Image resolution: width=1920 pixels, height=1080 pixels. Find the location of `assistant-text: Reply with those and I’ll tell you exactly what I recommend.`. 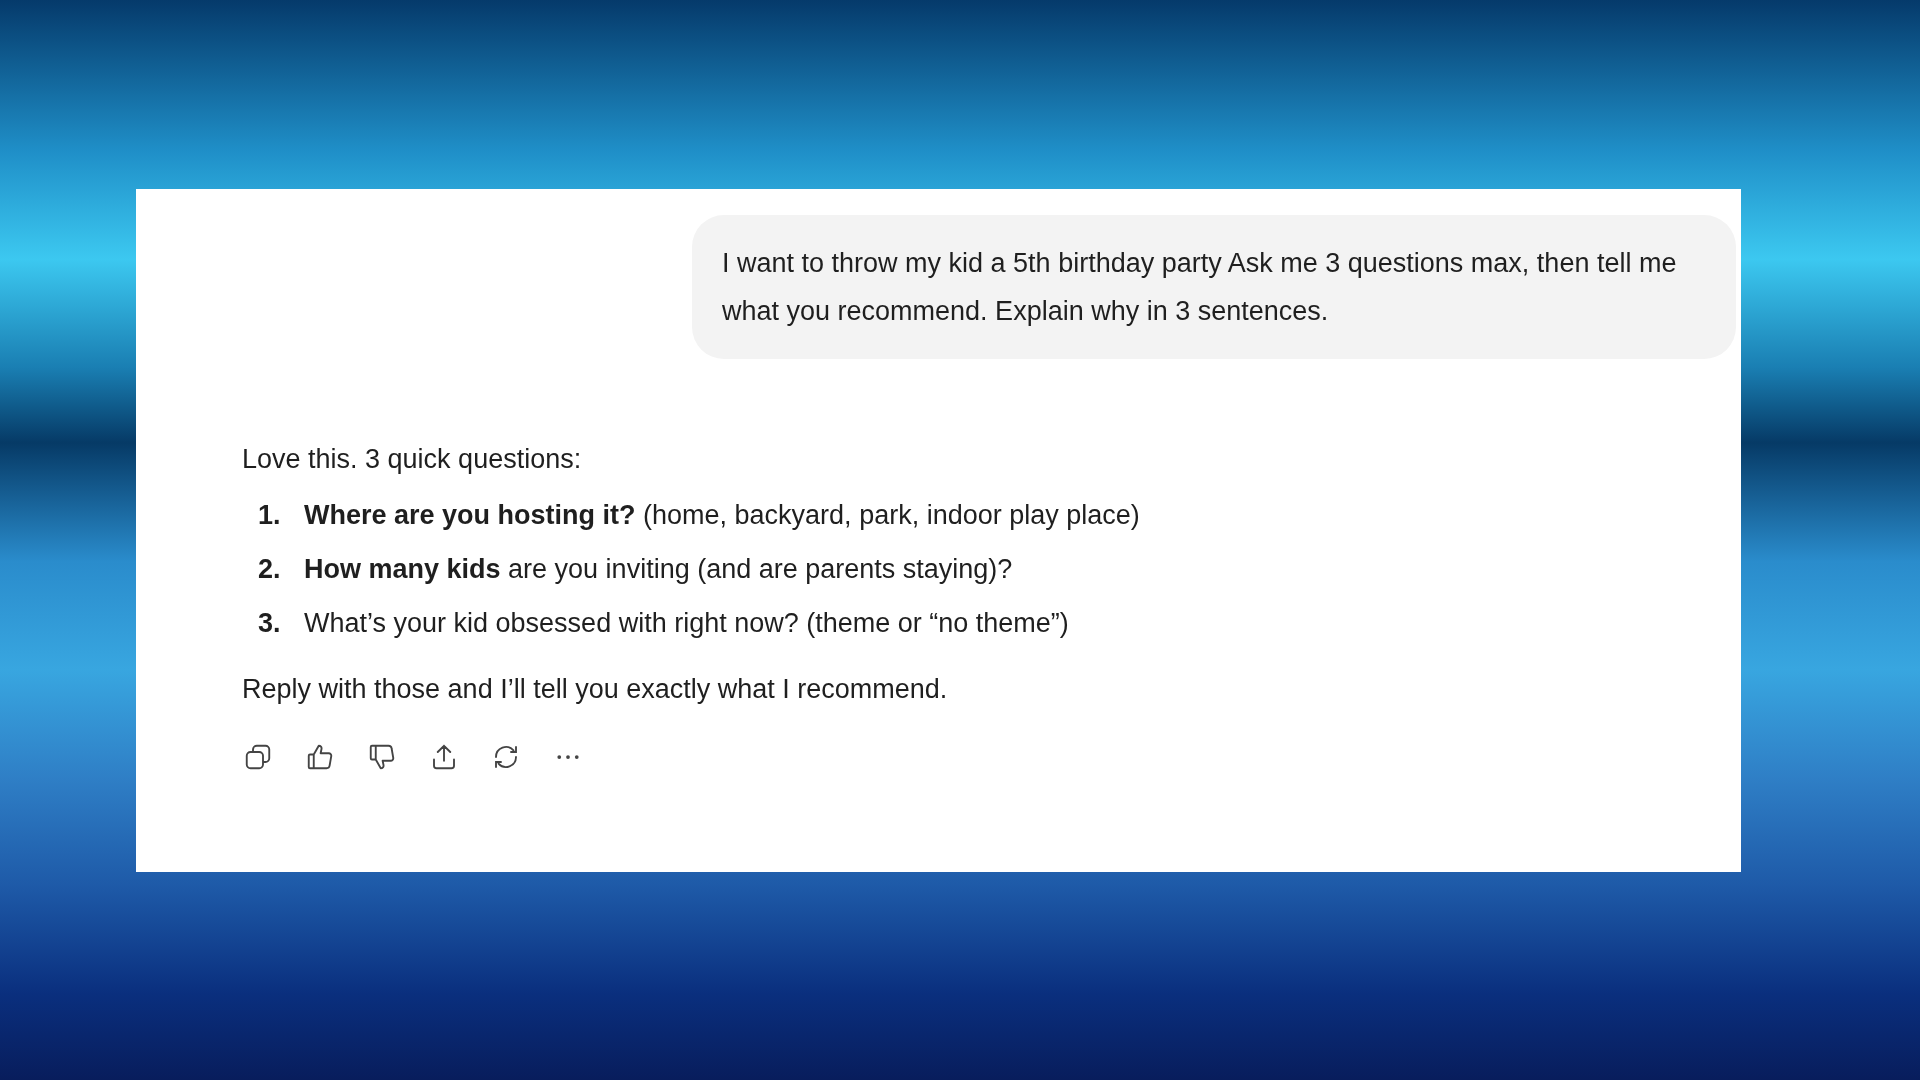

assistant-text: Reply with those and I’ll tell you exactly what I recommend. is located at coordinates (595, 689).